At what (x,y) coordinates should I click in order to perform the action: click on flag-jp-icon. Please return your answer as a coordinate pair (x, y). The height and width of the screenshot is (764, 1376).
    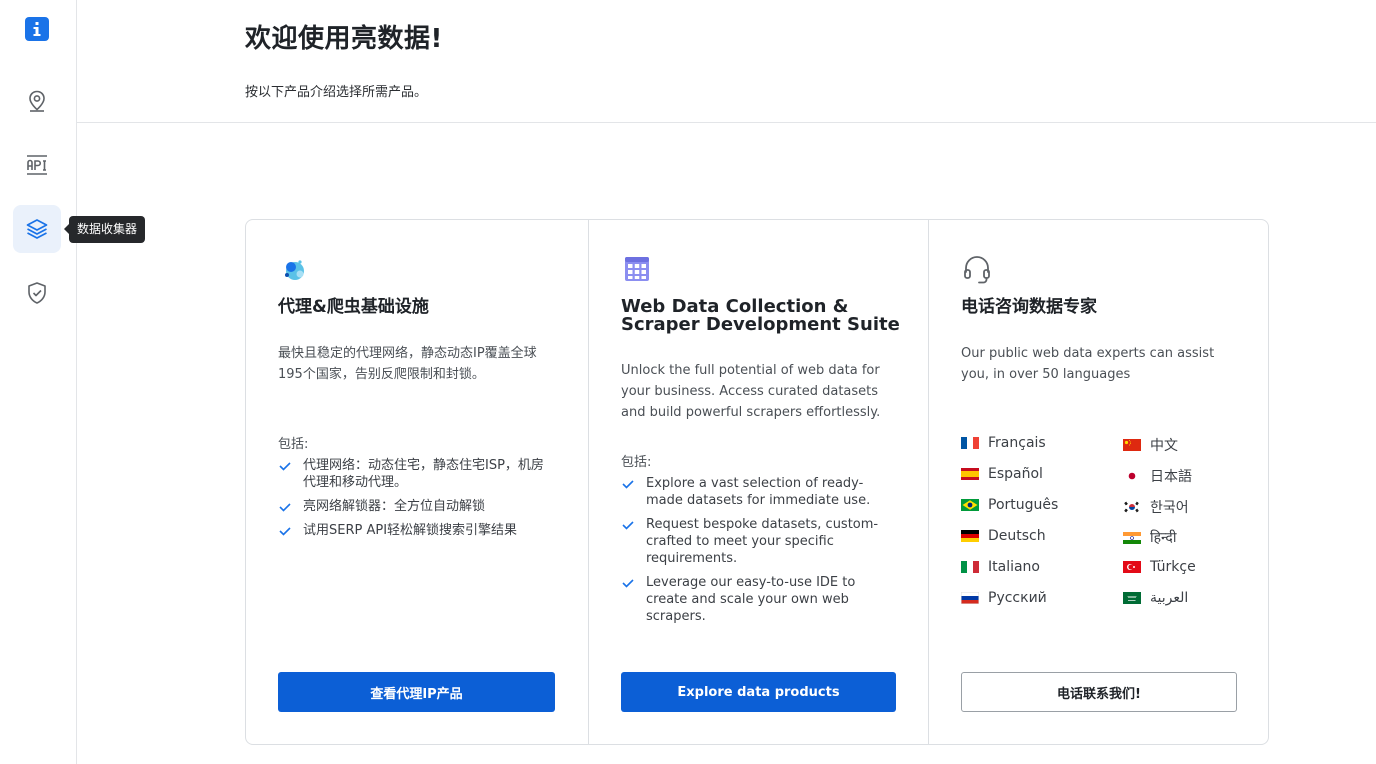
    Looking at the image, I should click on (1132, 476).